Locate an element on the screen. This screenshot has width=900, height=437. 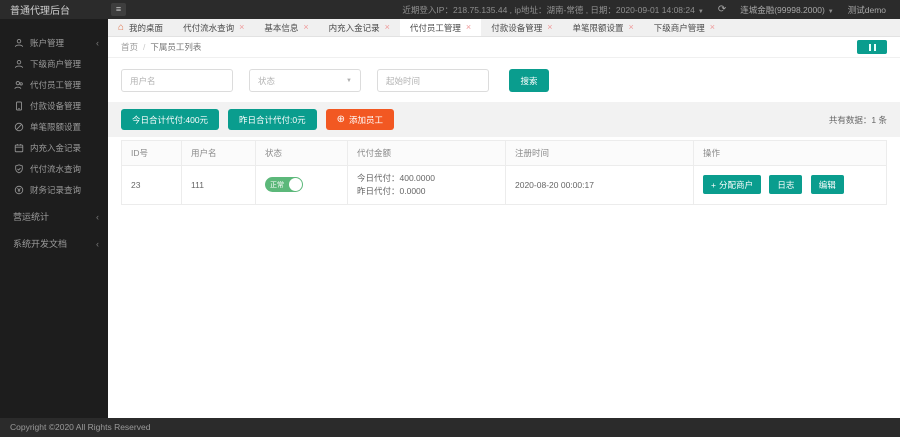
hamburger-menu-icon: ≡ is located at coordinates (118, 9).